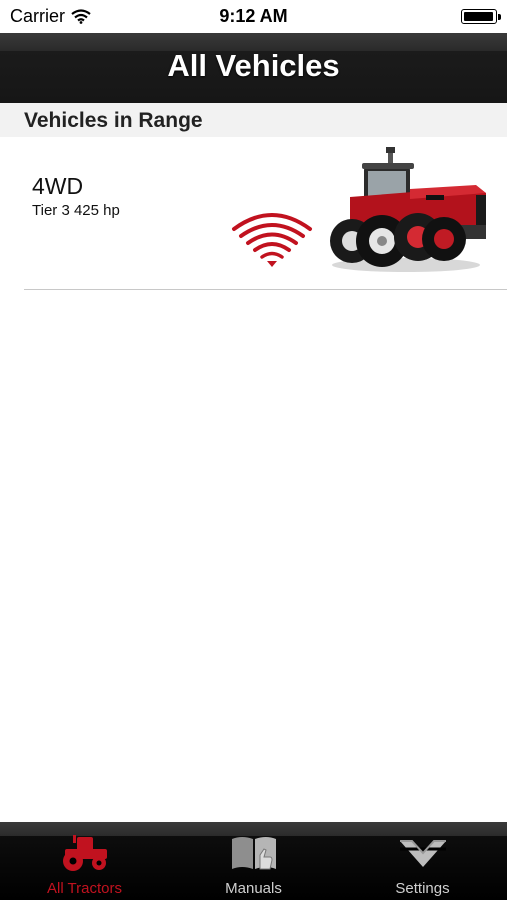 The width and height of the screenshot is (507, 900). I want to click on section-header-label: Vehicles in Range, so click(113, 120).